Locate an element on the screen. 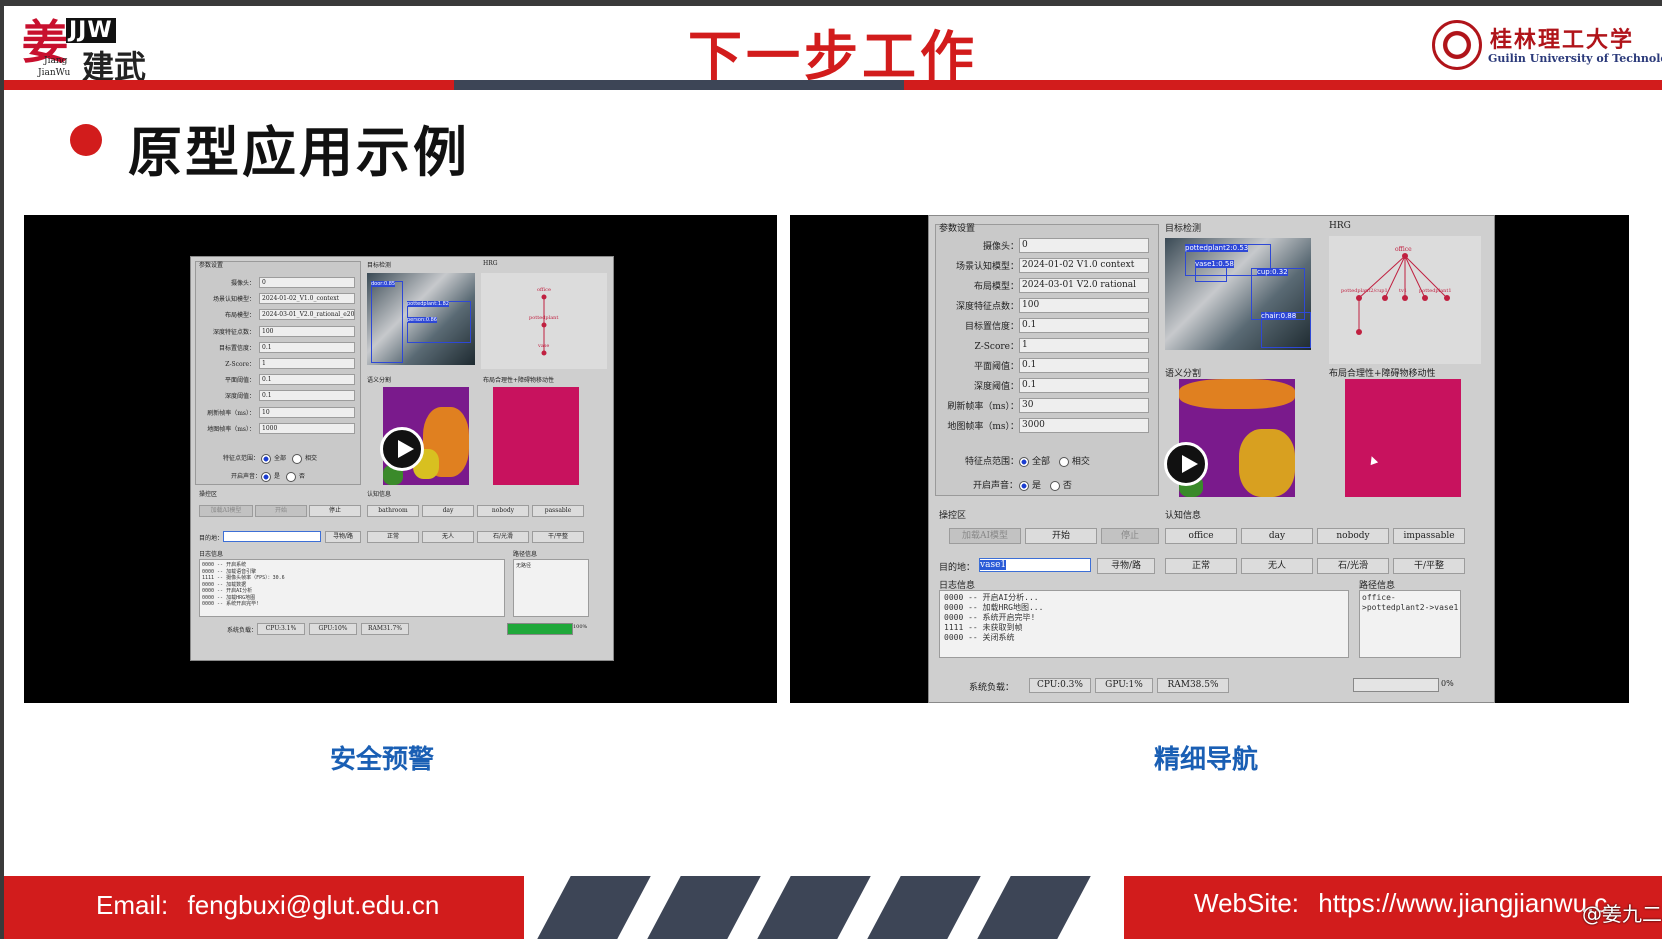  dest-input is located at coordinates (272, 536).